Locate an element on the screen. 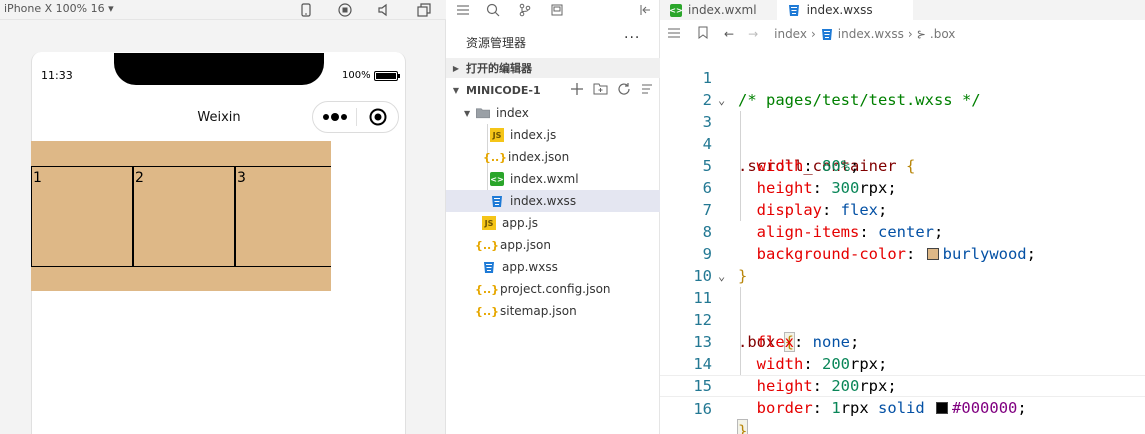 This screenshot has height=434, width=1145. tree-item-app-json: {..} app.json is located at coordinates (553, 245).